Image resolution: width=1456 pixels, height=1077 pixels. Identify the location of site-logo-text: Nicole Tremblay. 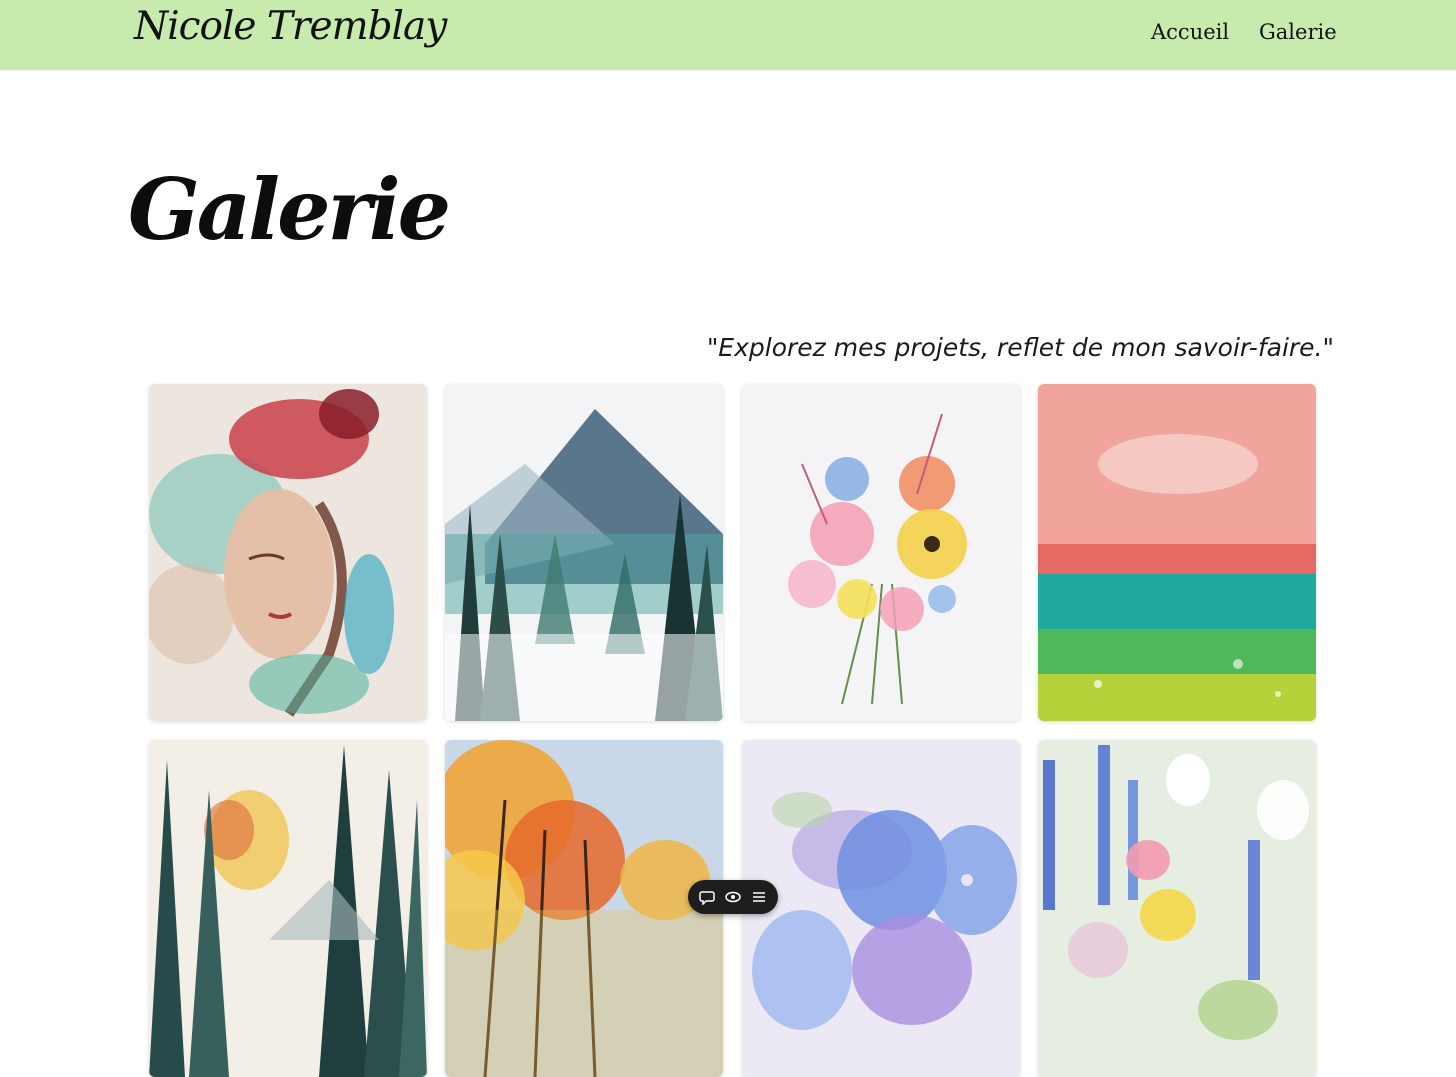
(290, 26).